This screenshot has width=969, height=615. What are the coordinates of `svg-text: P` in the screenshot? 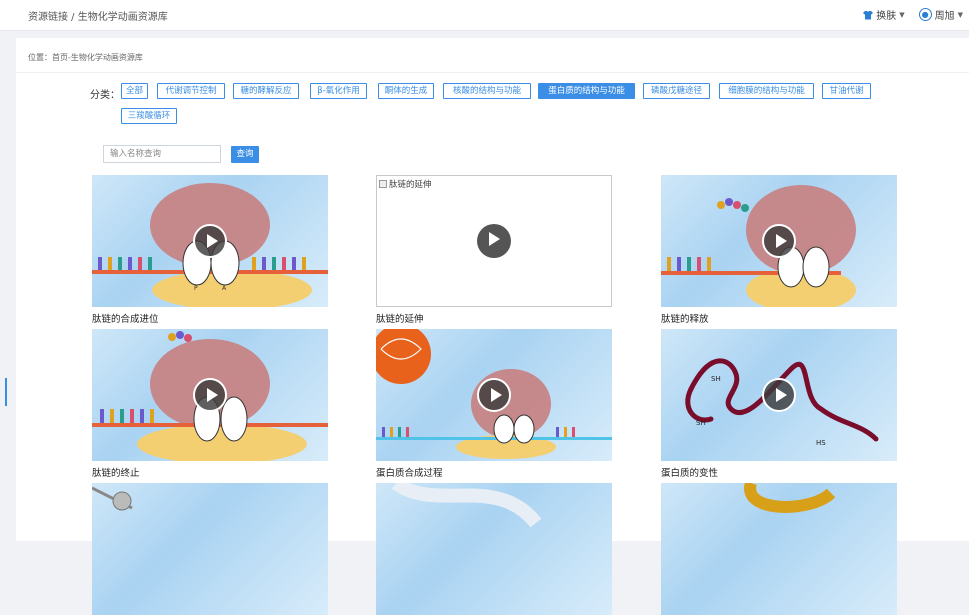 It's located at (196, 288).